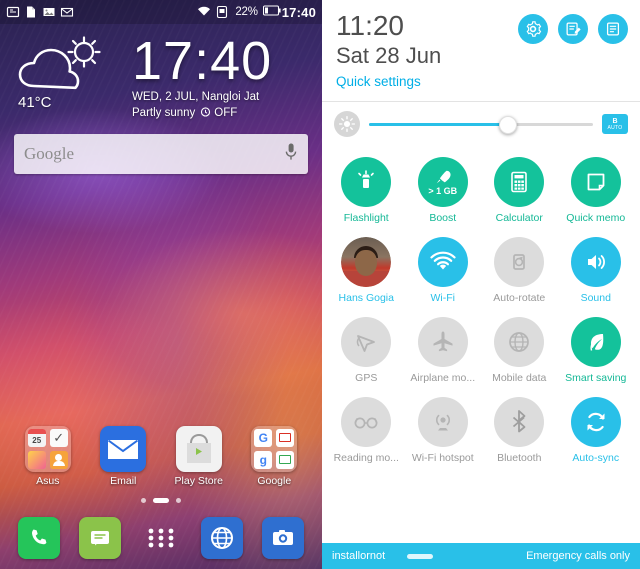  Describe the element at coordinates (533, 29) in the screenshot. I see `gear-icon` at that location.